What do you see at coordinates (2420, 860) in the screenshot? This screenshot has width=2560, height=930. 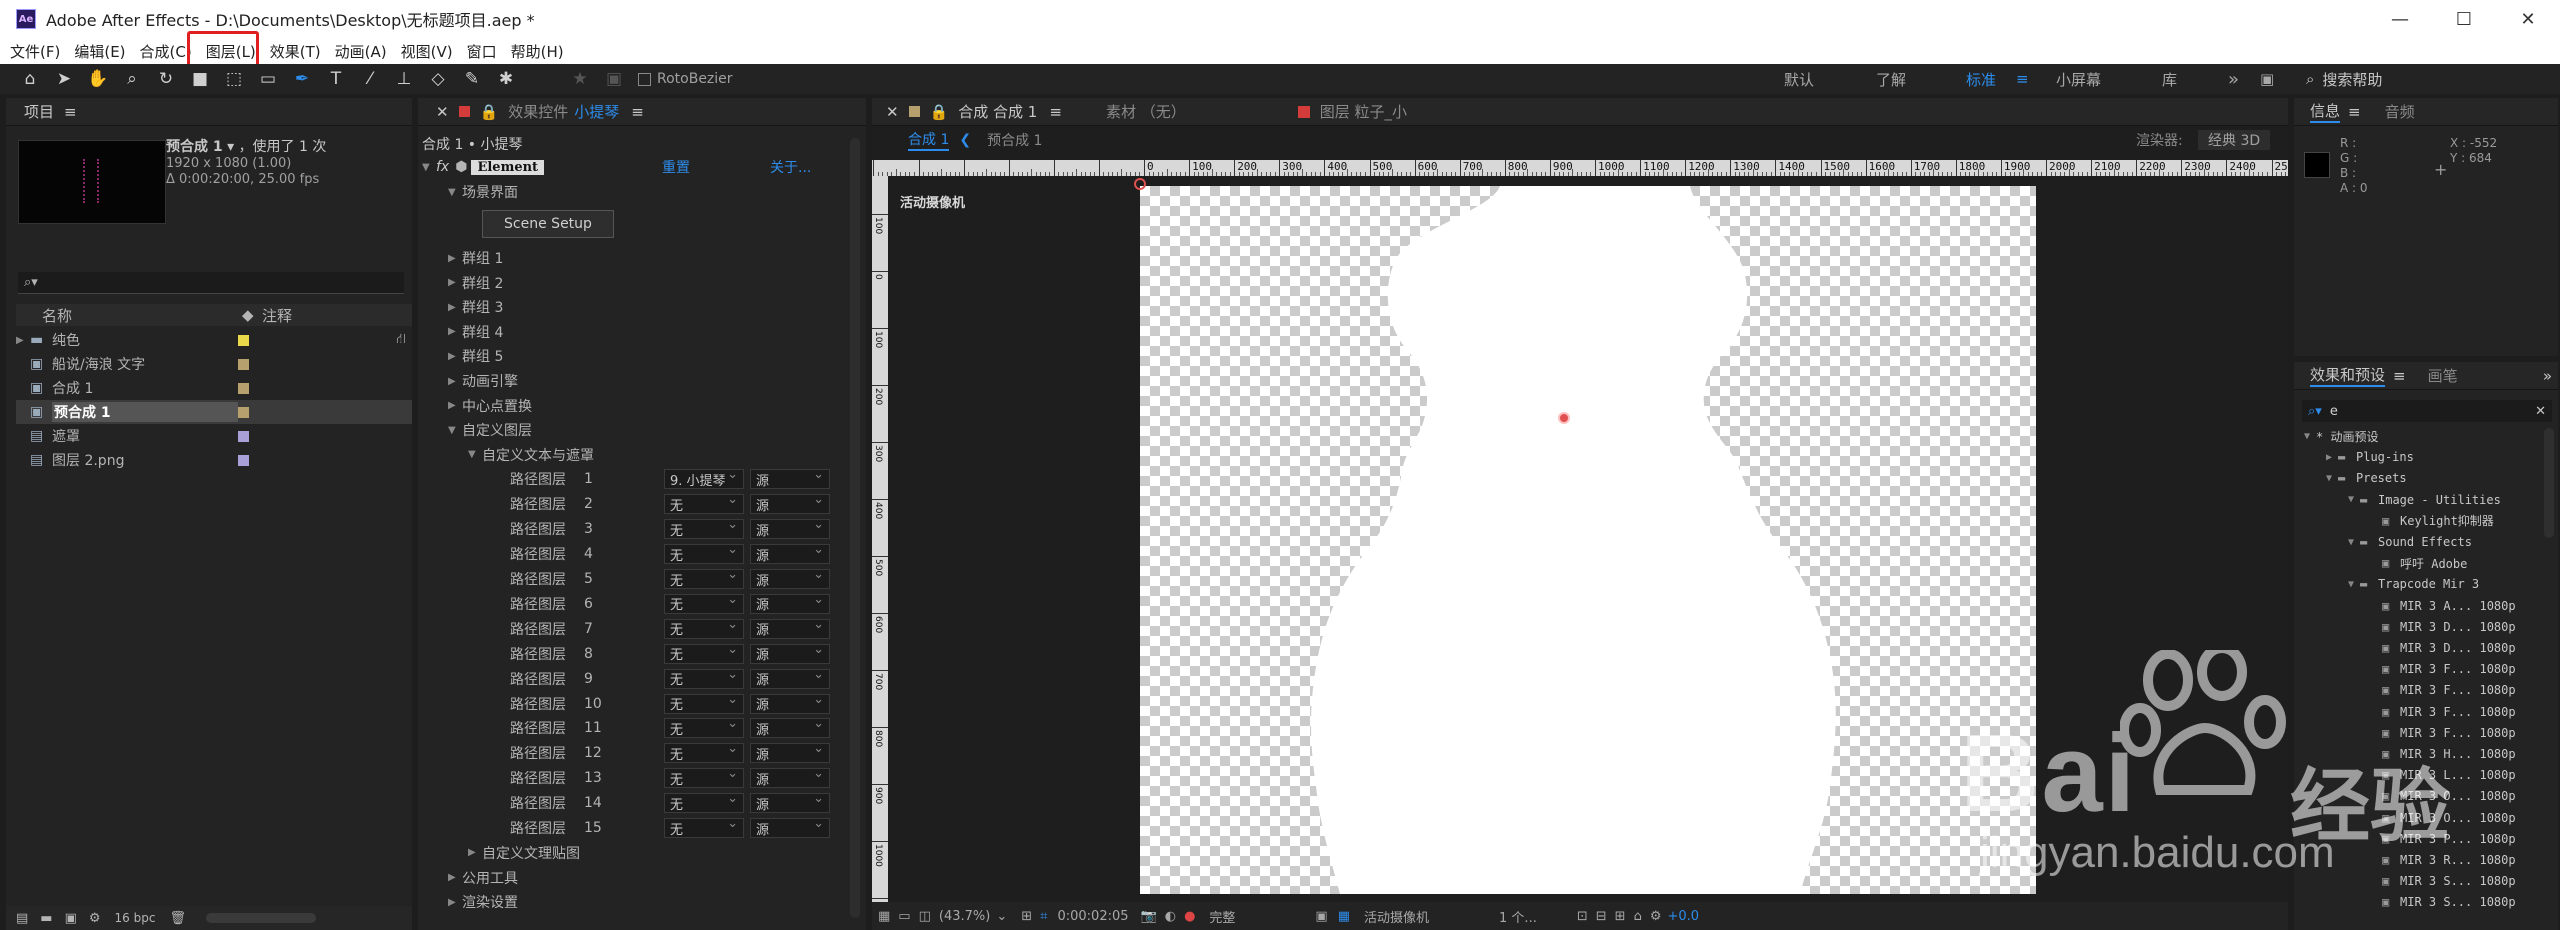 I see `preset-tree-item: ▣ MIR 3 R... 1080p` at bounding box center [2420, 860].